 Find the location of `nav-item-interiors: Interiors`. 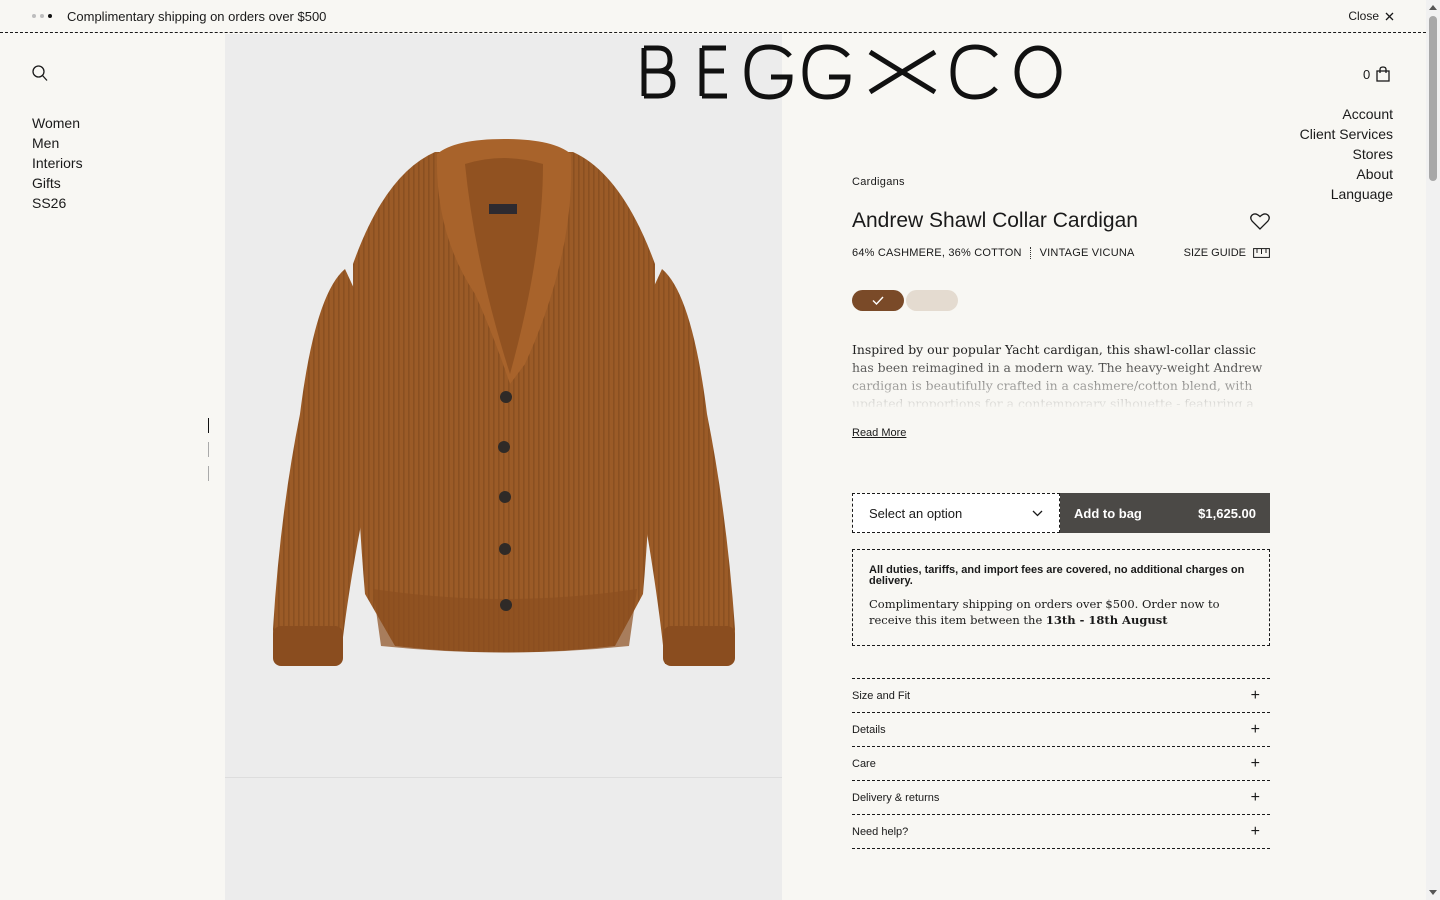

nav-item-interiors: Interiors is located at coordinates (57, 163).